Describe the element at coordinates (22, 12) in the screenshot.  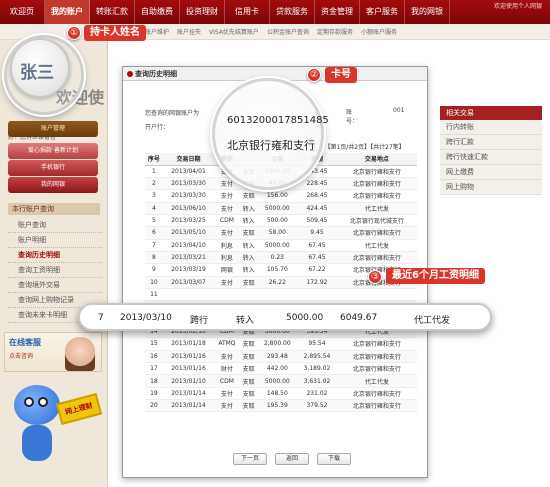
I see `nav-tab: 欢迎页` at that location.